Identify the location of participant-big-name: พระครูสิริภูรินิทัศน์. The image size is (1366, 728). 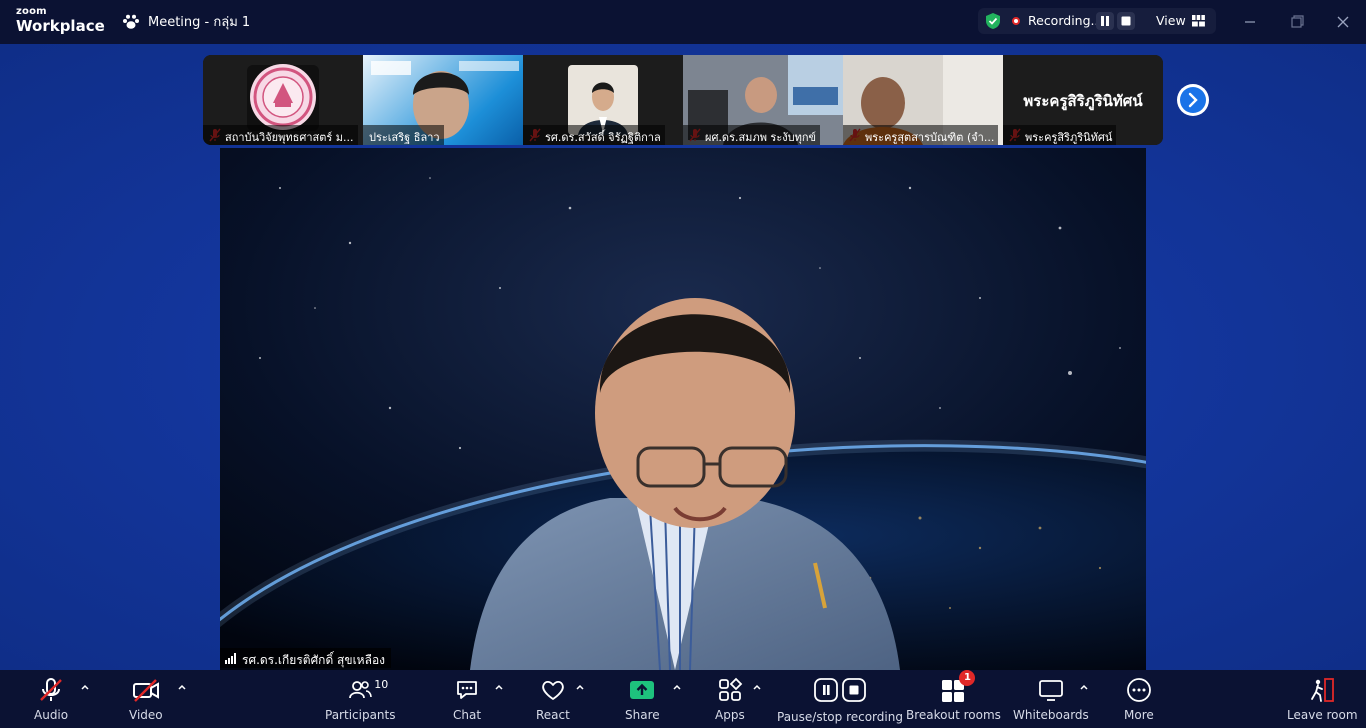
(1083, 101).